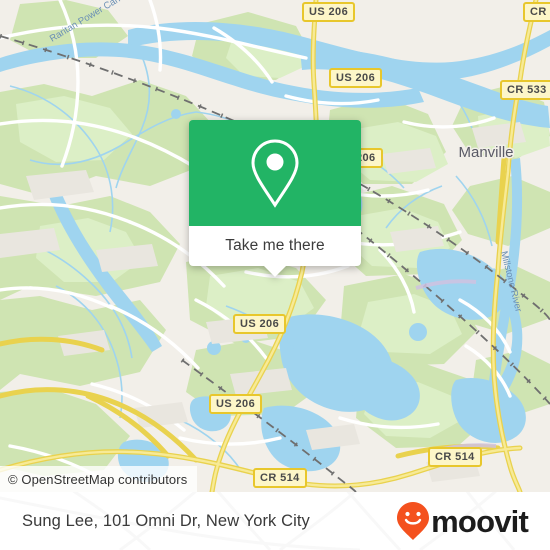  What do you see at coordinates (413, 521) in the screenshot?
I see `moovit-smiley-pin-icon` at bounding box center [413, 521].